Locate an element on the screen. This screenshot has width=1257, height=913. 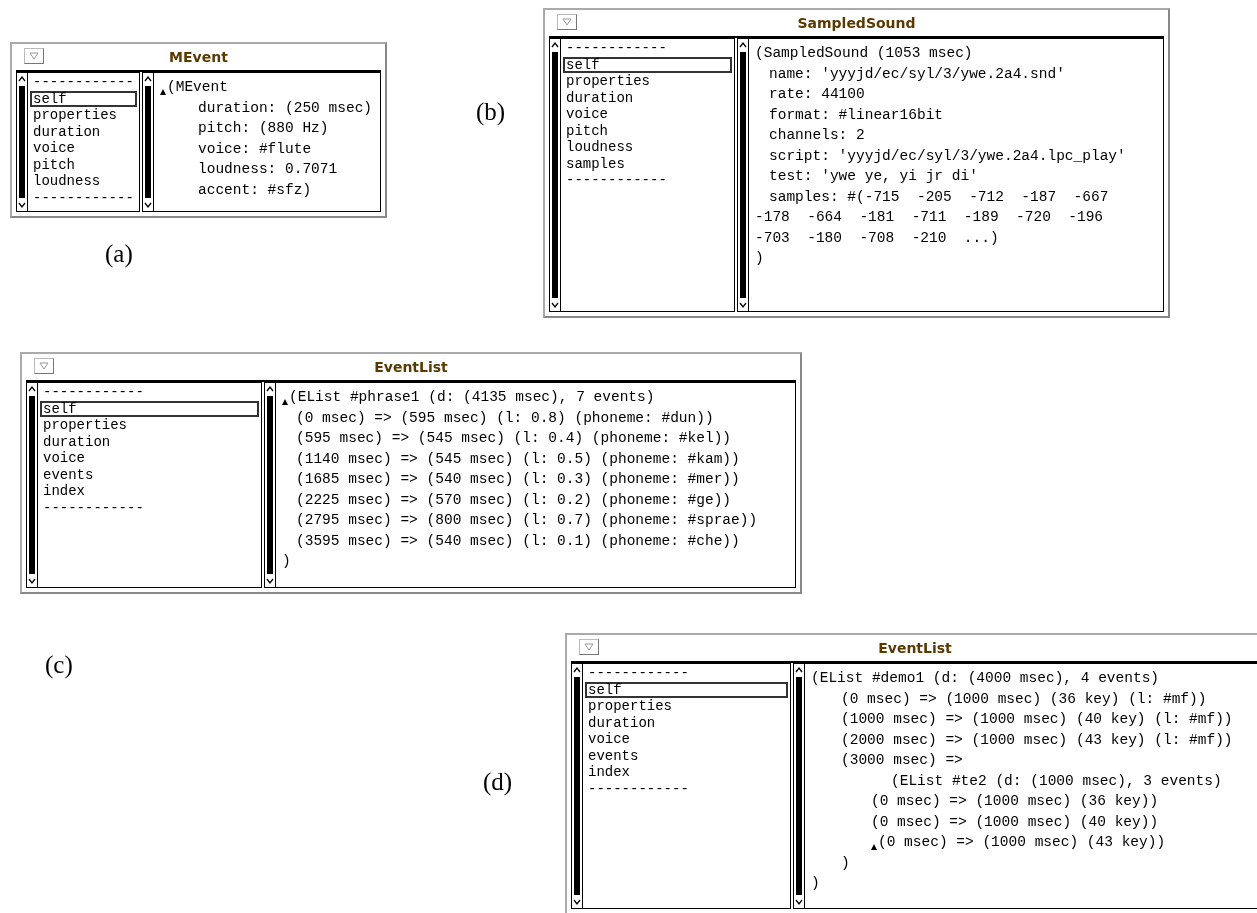
window-title: SampledSound is located at coordinates (856, 23).